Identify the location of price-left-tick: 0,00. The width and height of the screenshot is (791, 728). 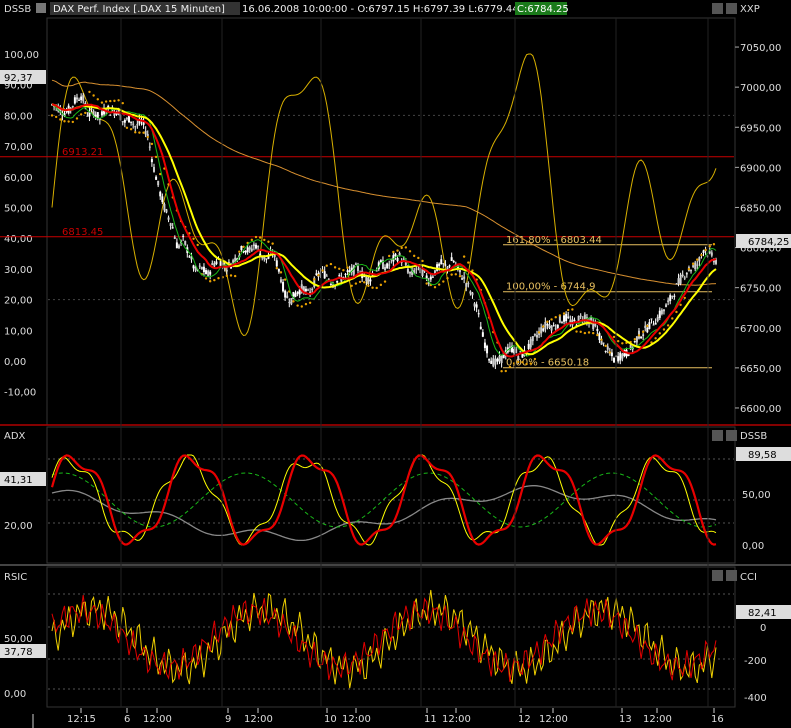
(15, 362).